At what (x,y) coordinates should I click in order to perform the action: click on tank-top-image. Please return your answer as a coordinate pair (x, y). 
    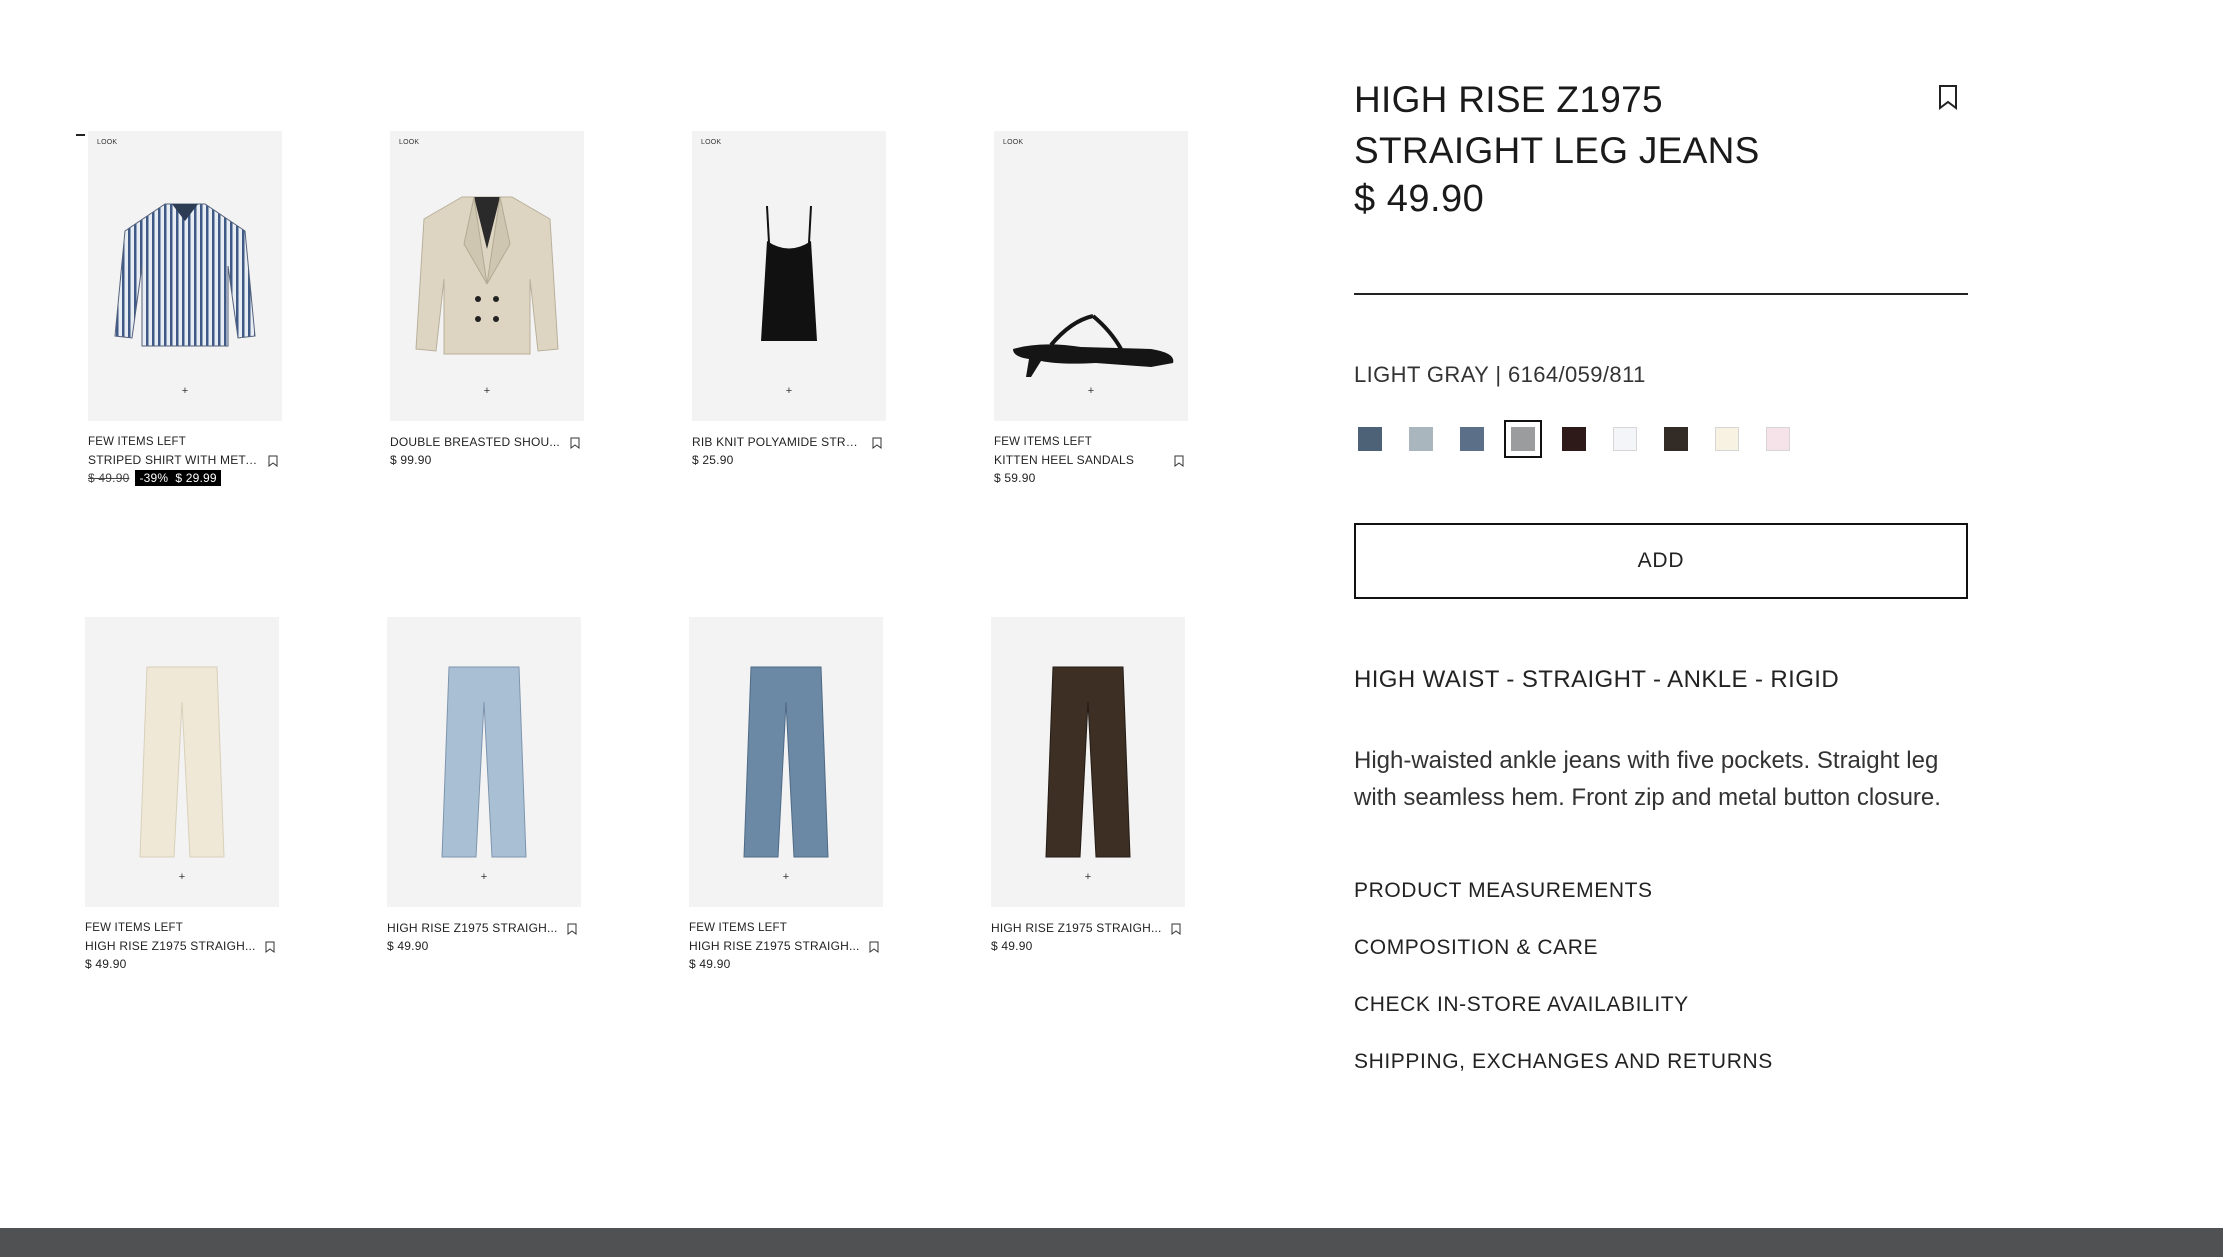
    Looking at the image, I should click on (789, 273).